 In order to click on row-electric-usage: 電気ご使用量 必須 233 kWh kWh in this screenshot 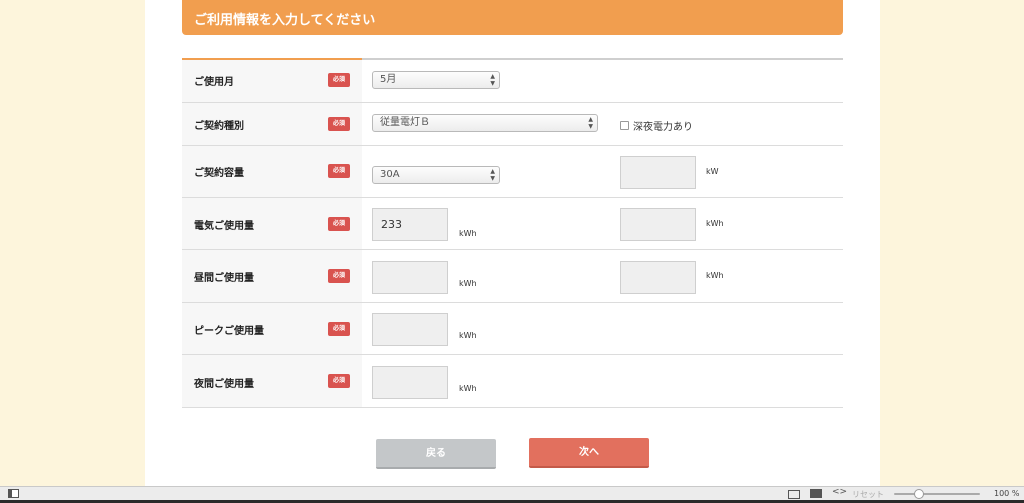, I will do `click(512, 224)`.